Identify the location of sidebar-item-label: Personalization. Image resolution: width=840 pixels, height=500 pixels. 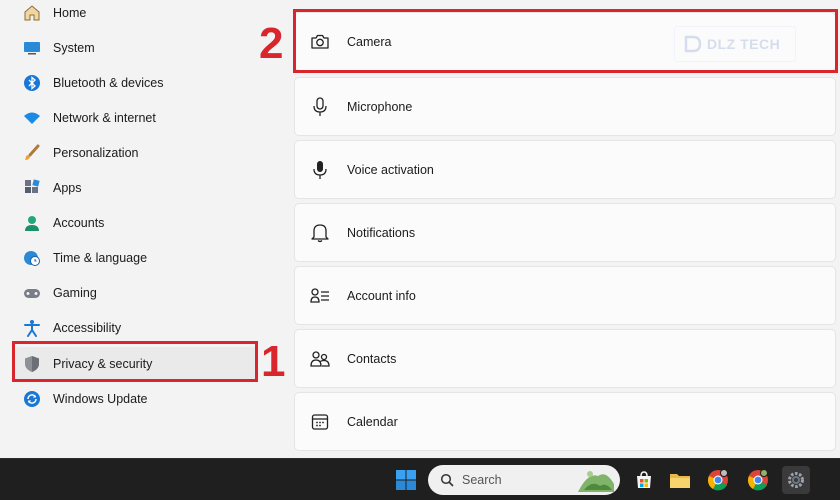
(96, 153).